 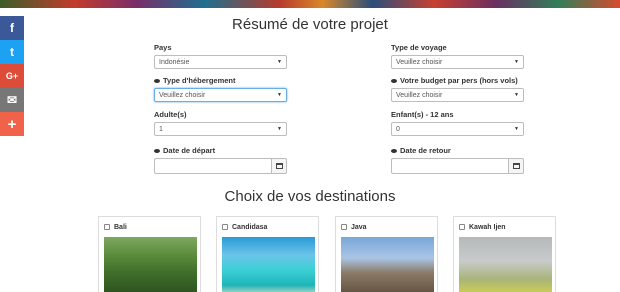 I want to click on hebergement-select: Veuillez choisir ▼, so click(x=220, y=95).